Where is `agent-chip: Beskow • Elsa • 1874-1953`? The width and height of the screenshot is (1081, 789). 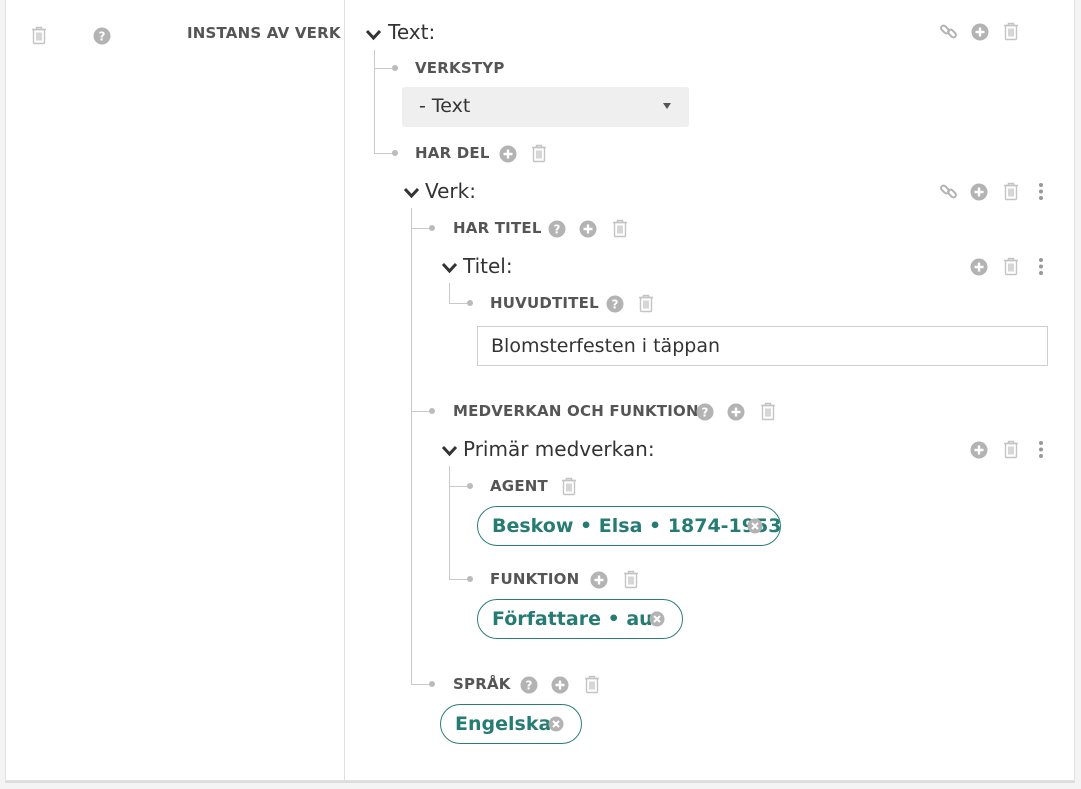 agent-chip: Beskow • Elsa • 1874-1953 is located at coordinates (629, 526).